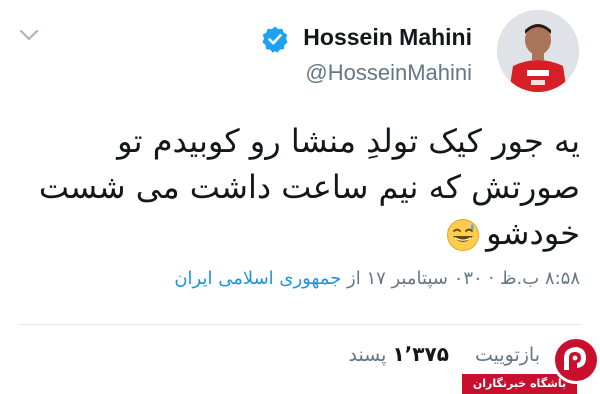 This screenshot has height=394, width=600. I want to click on display-name: Hossein Mahini, so click(387, 37).